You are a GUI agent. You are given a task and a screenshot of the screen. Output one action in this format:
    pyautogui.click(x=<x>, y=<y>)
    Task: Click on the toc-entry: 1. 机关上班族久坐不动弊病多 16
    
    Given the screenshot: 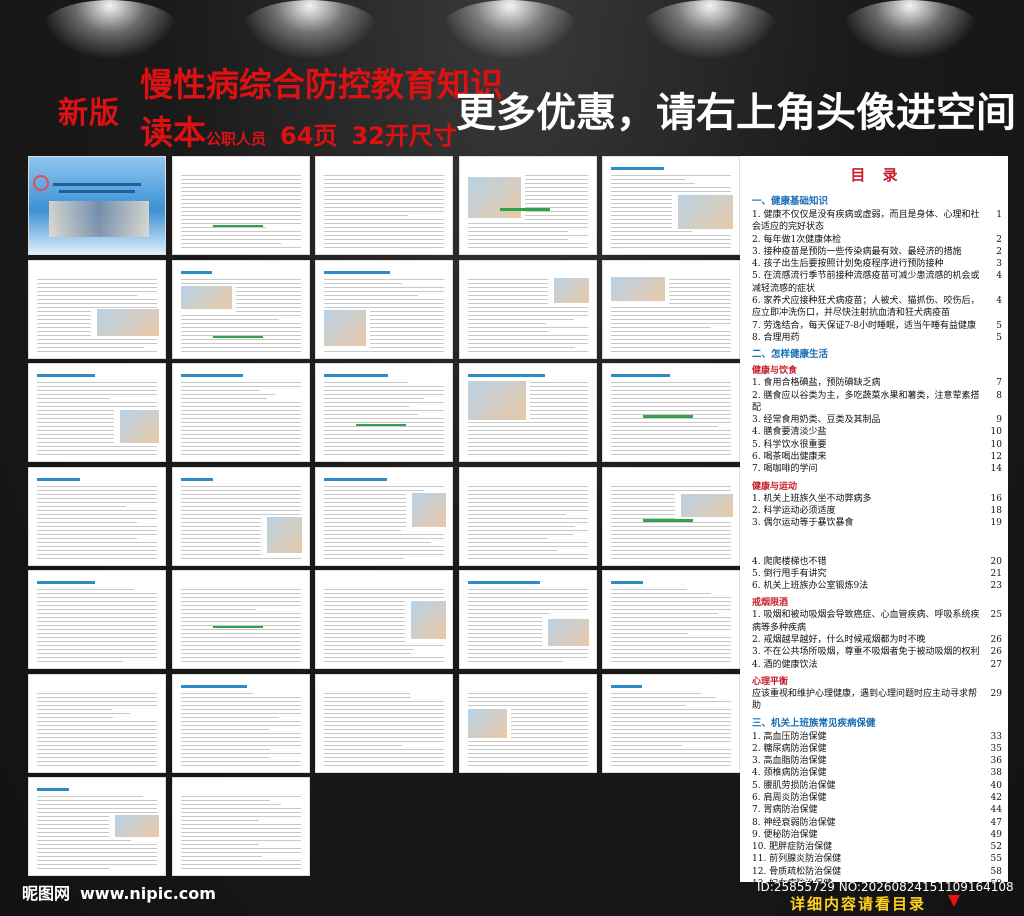 What is the action you would take?
    pyautogui.click(x=877, y=499)
    